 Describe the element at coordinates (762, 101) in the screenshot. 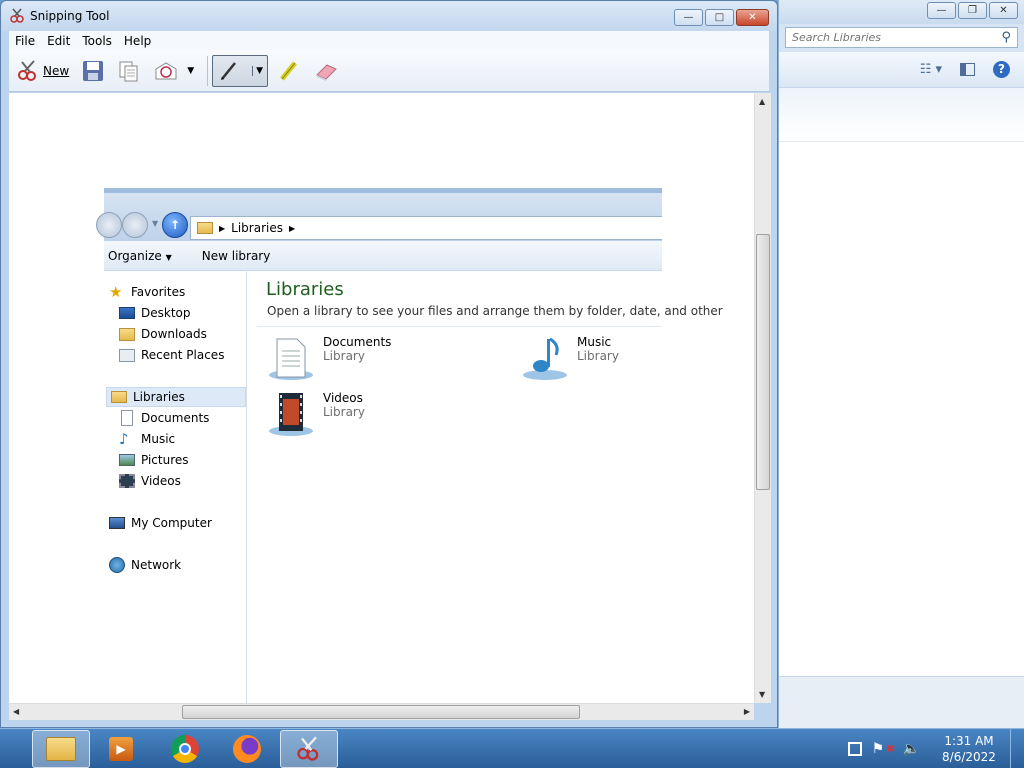

I see `scroll-up-icon: ▲` at that location.